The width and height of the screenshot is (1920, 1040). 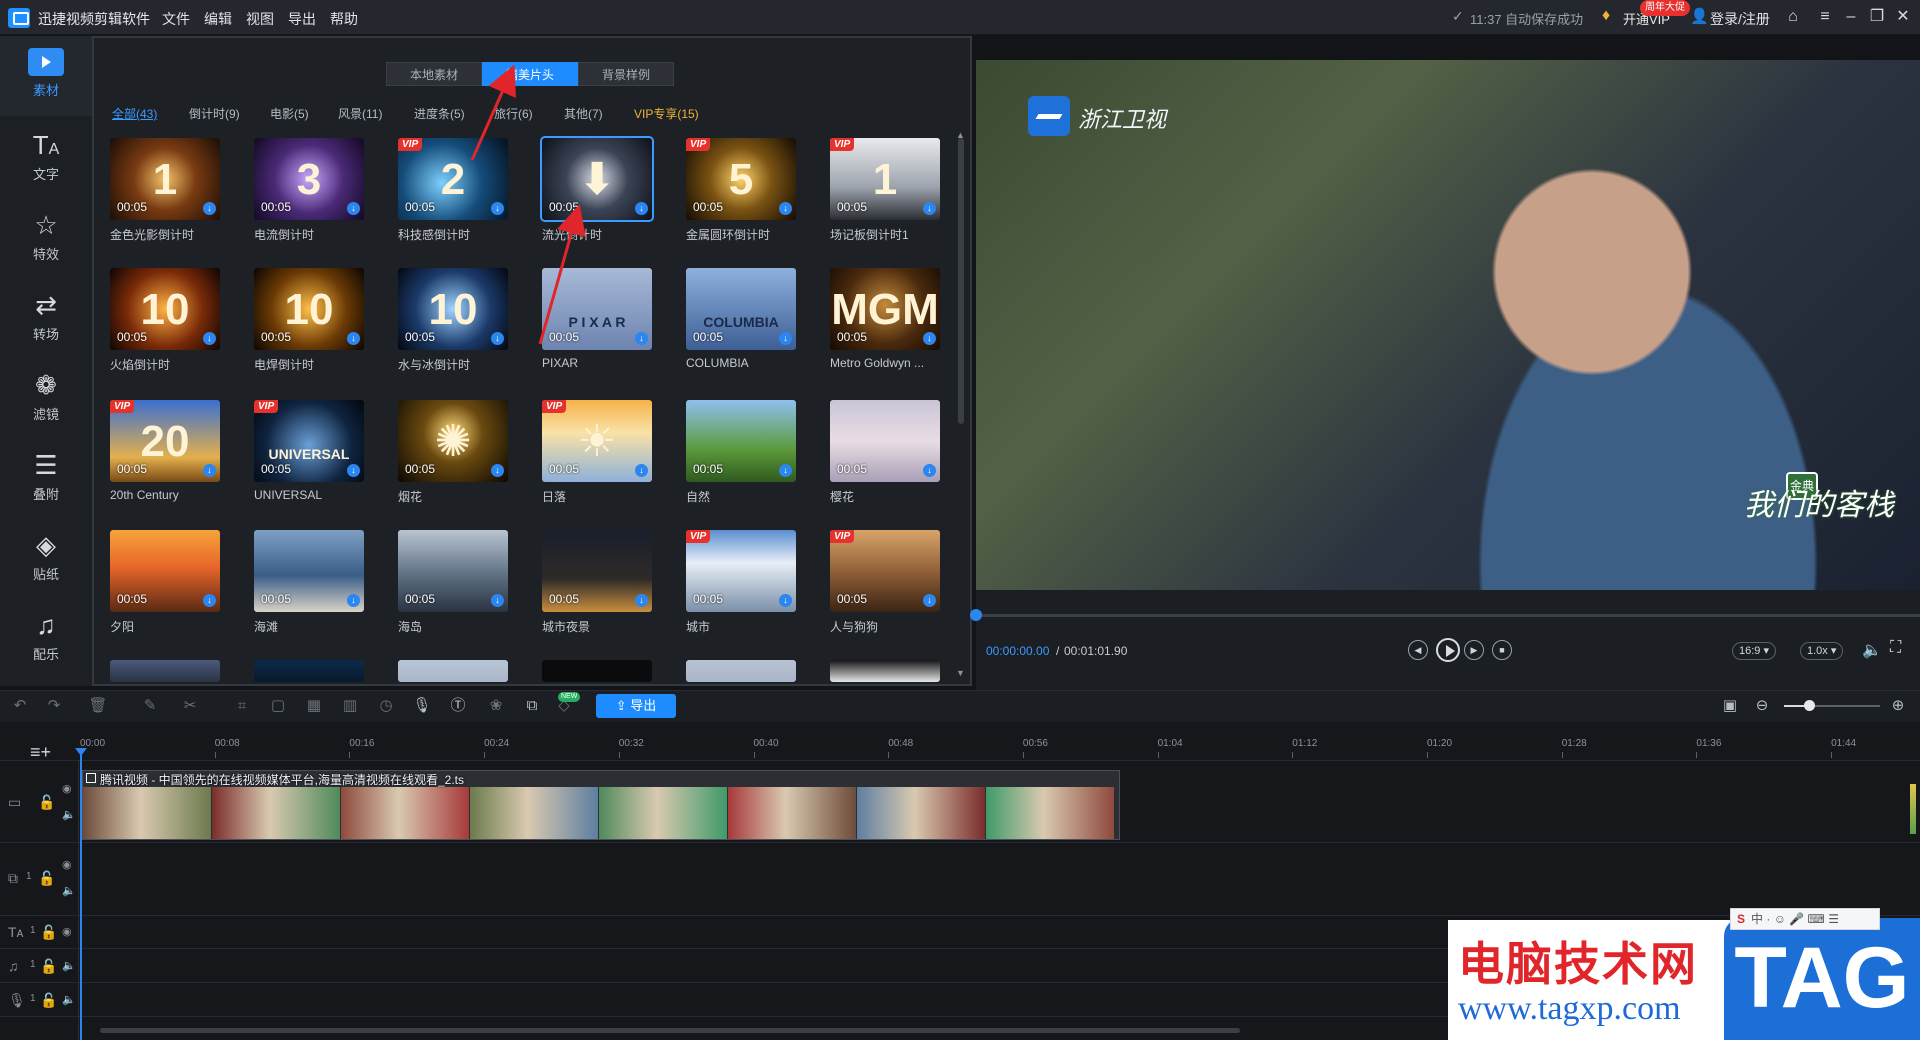 What do you see at coordinates (242, 706) in the screenshot?
I see `crop-icon: ⌗` at bounding box center [242, 706].